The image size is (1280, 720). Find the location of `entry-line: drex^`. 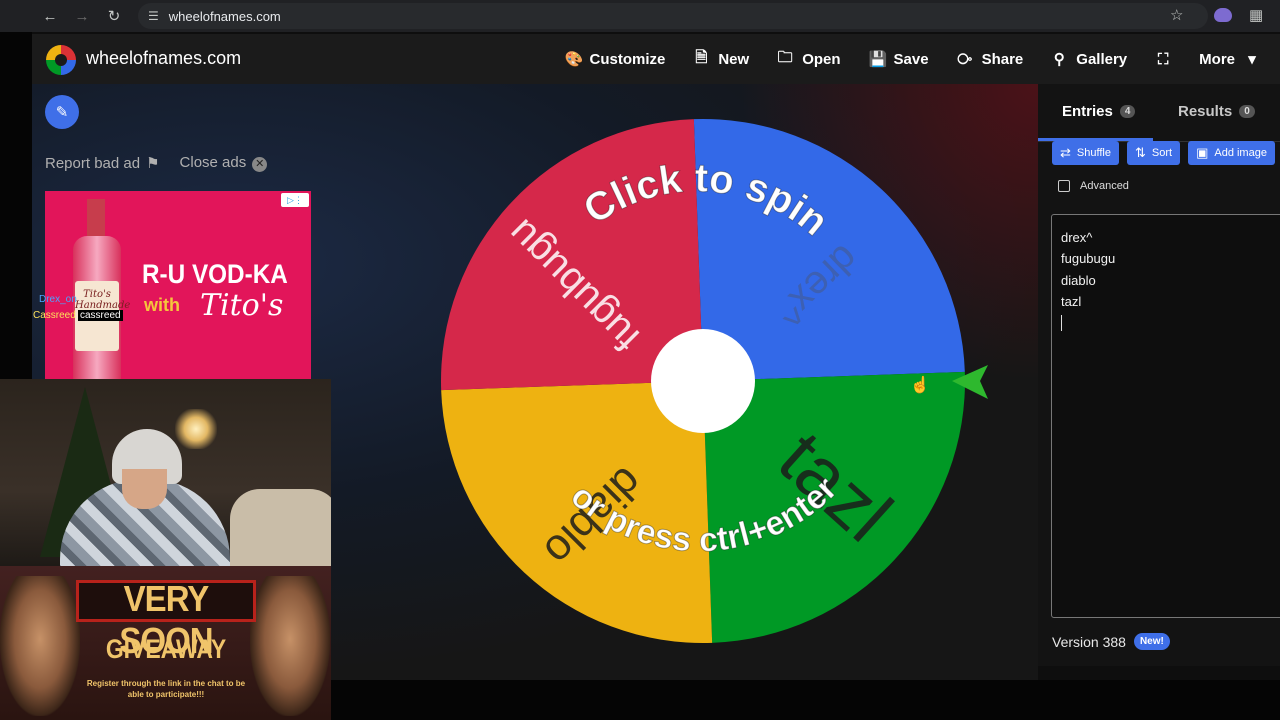

entry-line: drex^ is located at coordinates (1077, 237).